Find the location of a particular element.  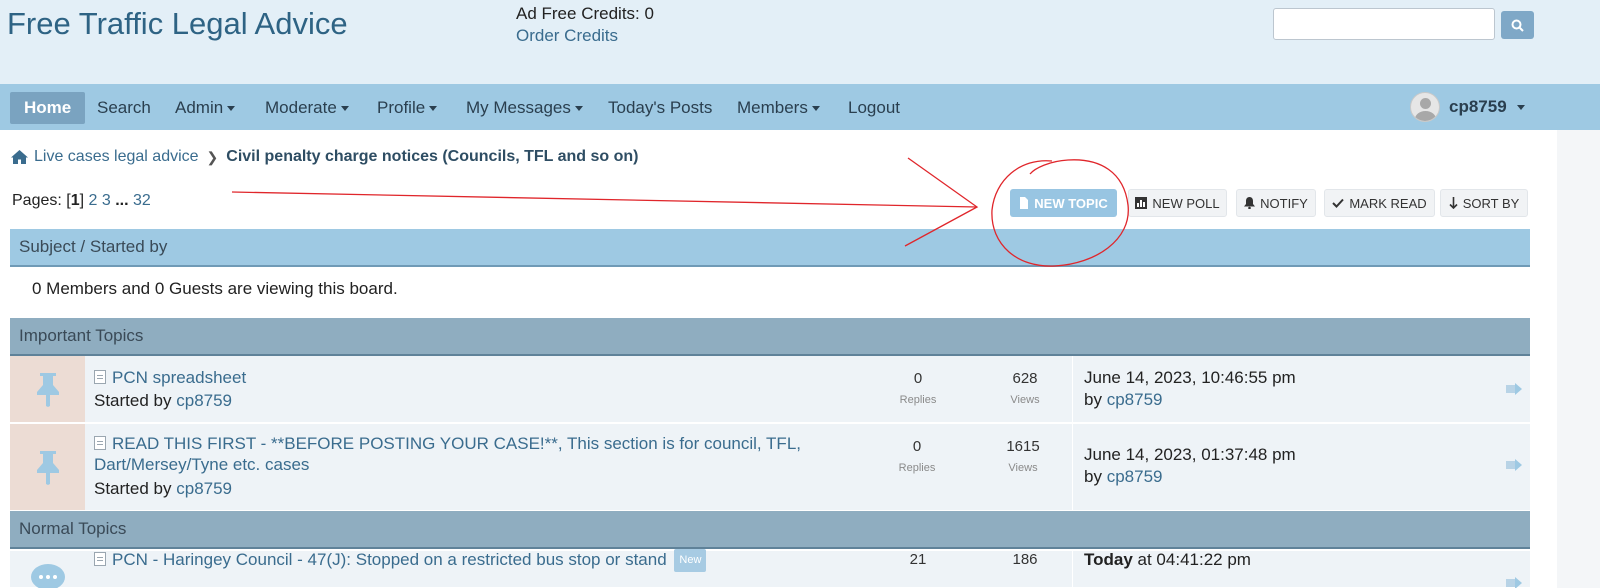

nav-search: Search is located at coordinates (124, 108).